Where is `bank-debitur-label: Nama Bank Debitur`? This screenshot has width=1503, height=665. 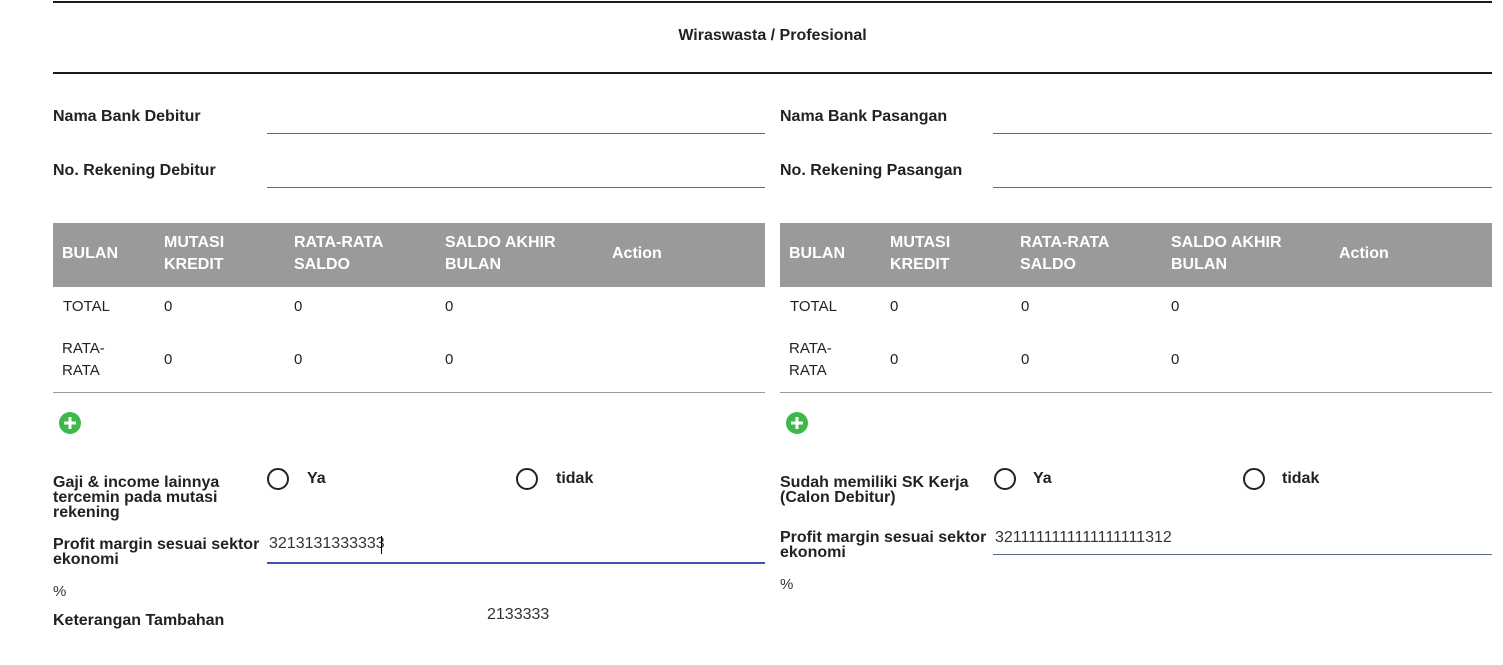
bank-debitur-label: Nama Bank Debitur is located at coordinates (127, 116).